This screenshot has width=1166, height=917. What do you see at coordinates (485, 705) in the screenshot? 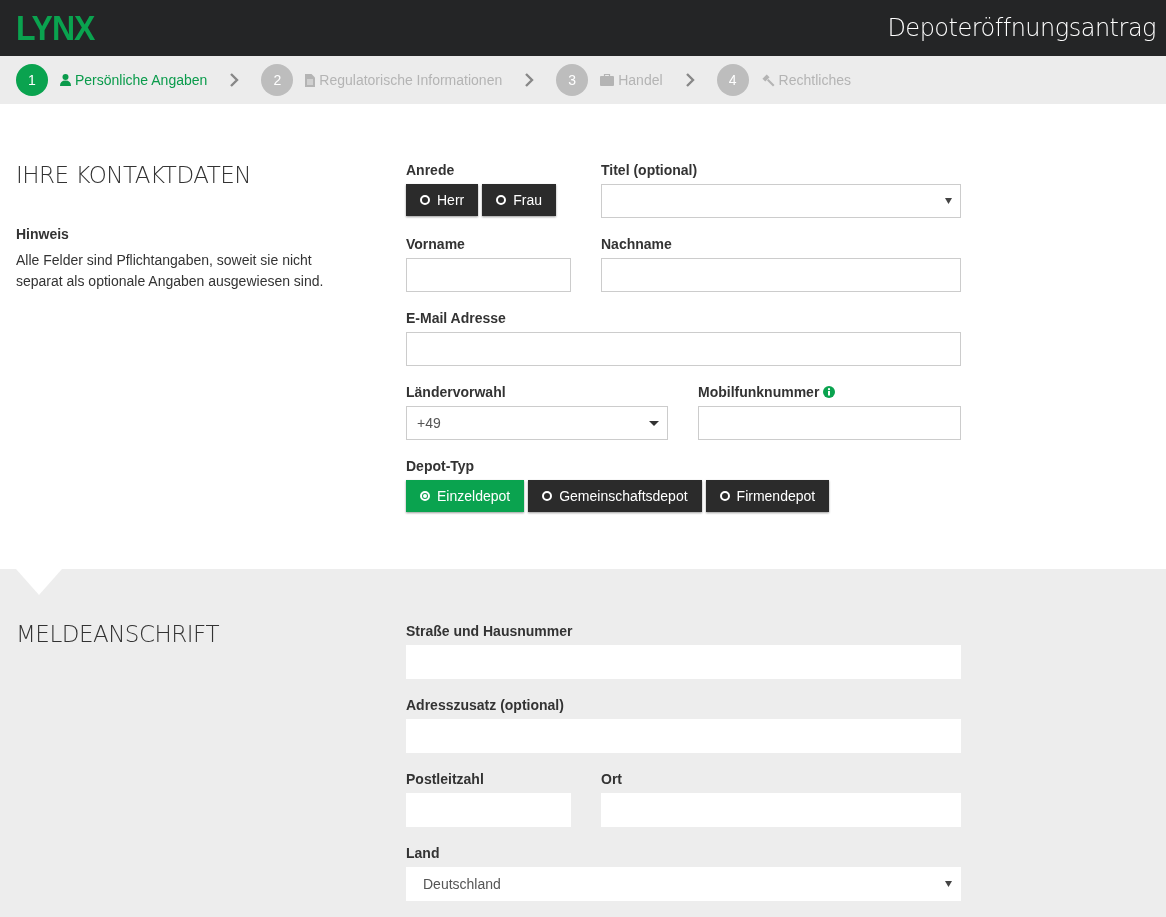
I see `field-label: Adresszusatz (optional)` at bounding box center [485, 705].